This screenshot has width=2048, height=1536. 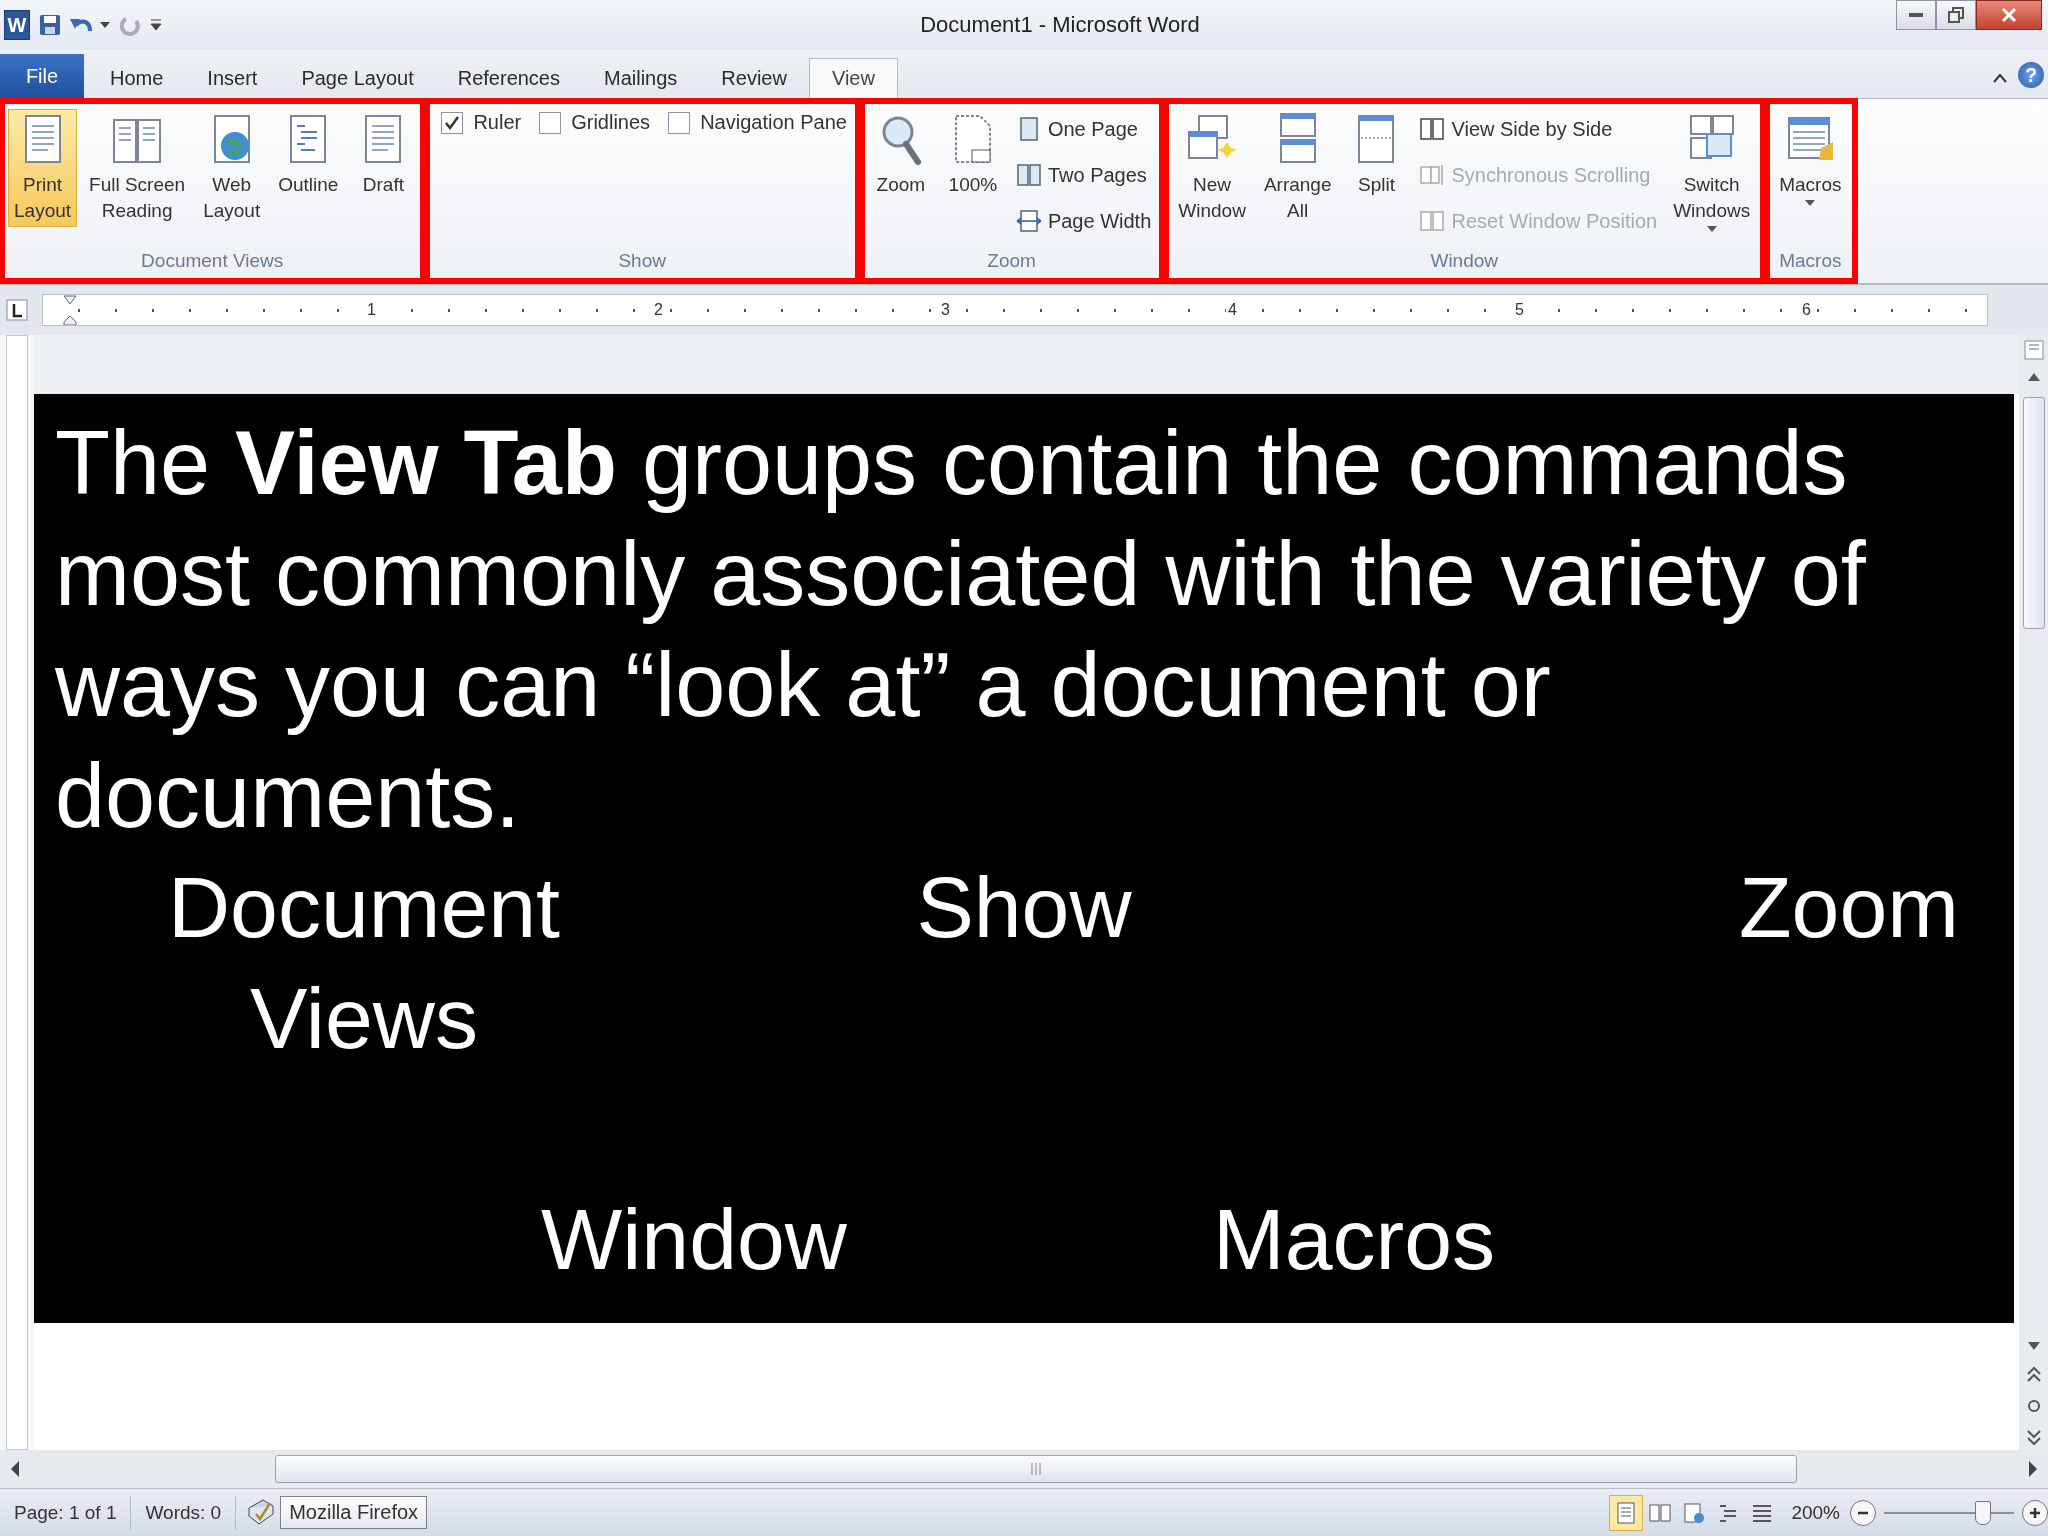 What do you see at coordinates (481, 122) in the screenshot?
I see `checkbox: Ruler` at bounding box center [481, 122].